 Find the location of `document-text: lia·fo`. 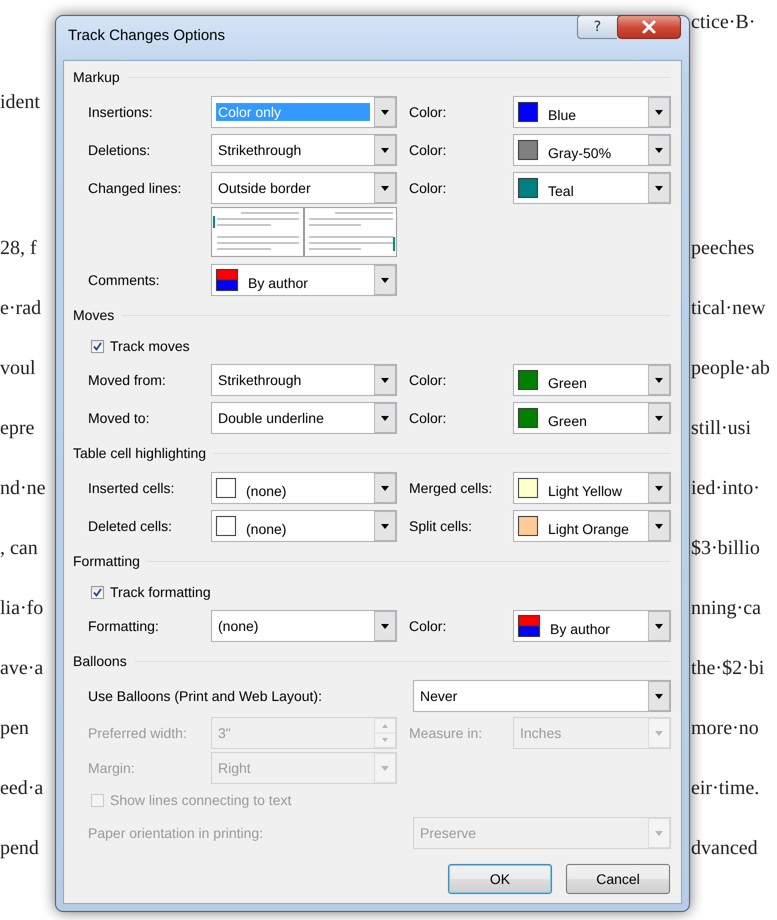

document-text: lia·fo is located at coordinates (22, 607).